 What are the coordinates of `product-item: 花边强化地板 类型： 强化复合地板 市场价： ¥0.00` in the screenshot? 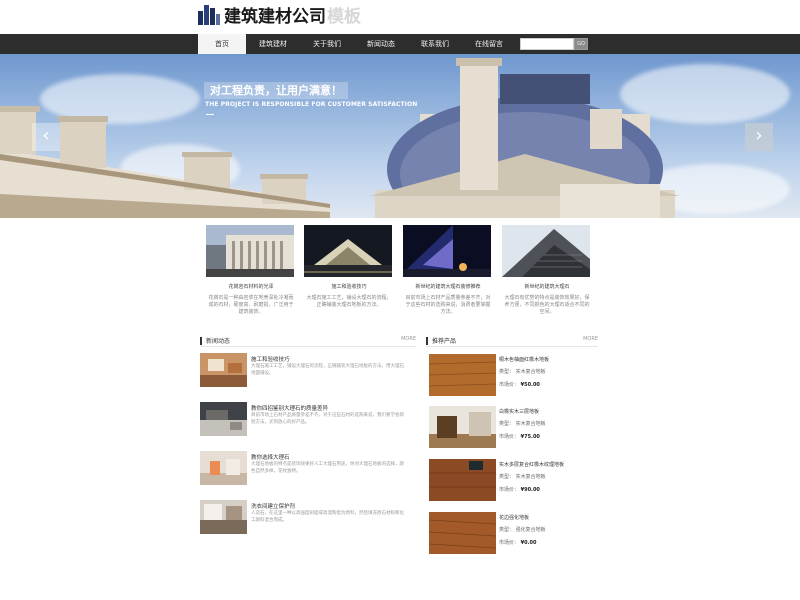 It's located at (515, 533).